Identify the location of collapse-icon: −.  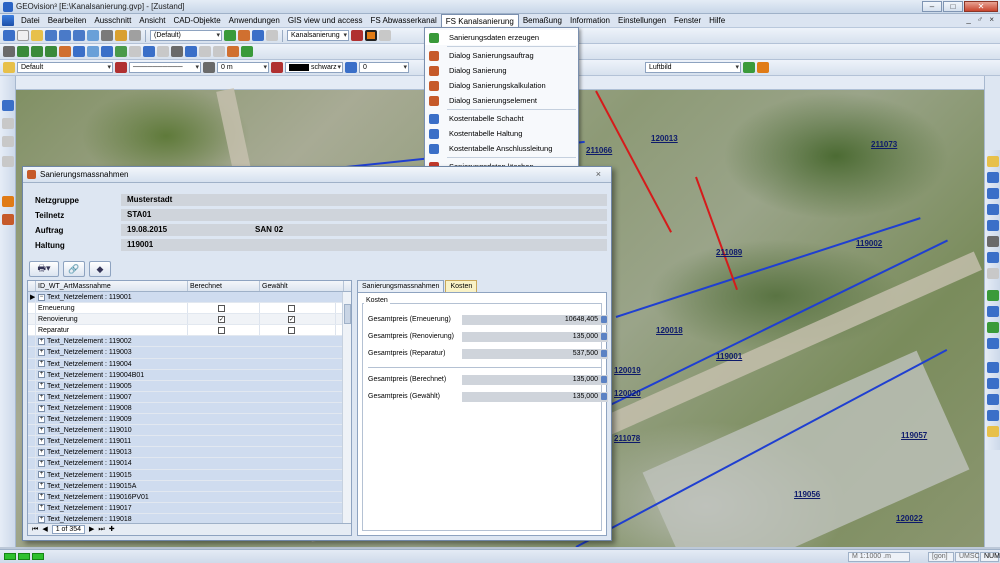
(41, 297).